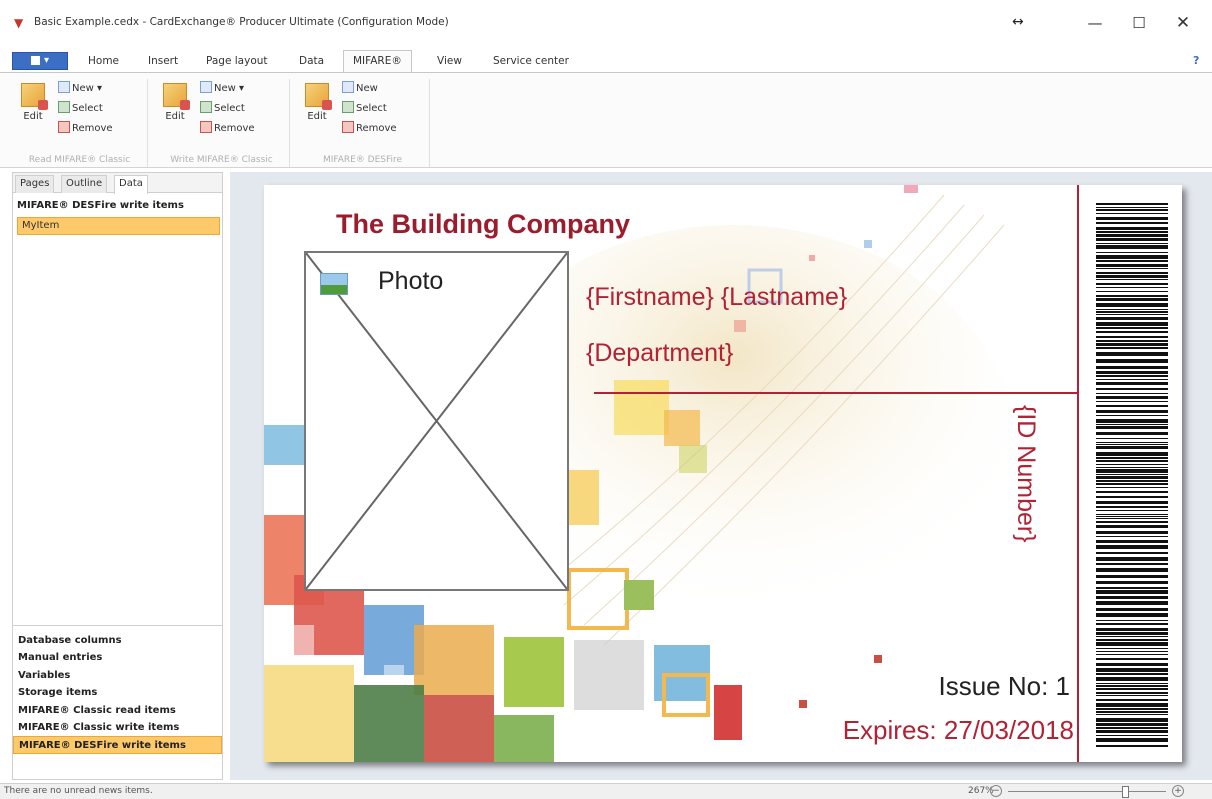  Describe the element at coordinates (348, 87) in the screenshot. I see `new-icon` at that location.